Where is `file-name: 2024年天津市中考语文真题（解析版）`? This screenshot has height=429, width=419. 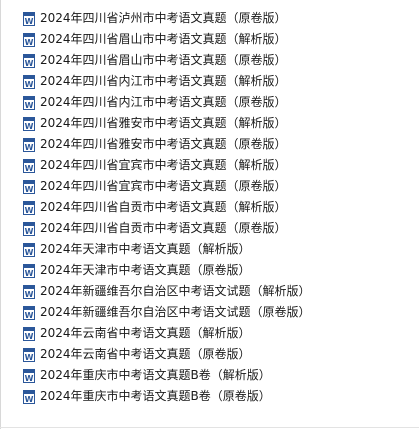 file-name: 2024年天津市中考语文真题（解析版） is located at coordinates (145, 249).